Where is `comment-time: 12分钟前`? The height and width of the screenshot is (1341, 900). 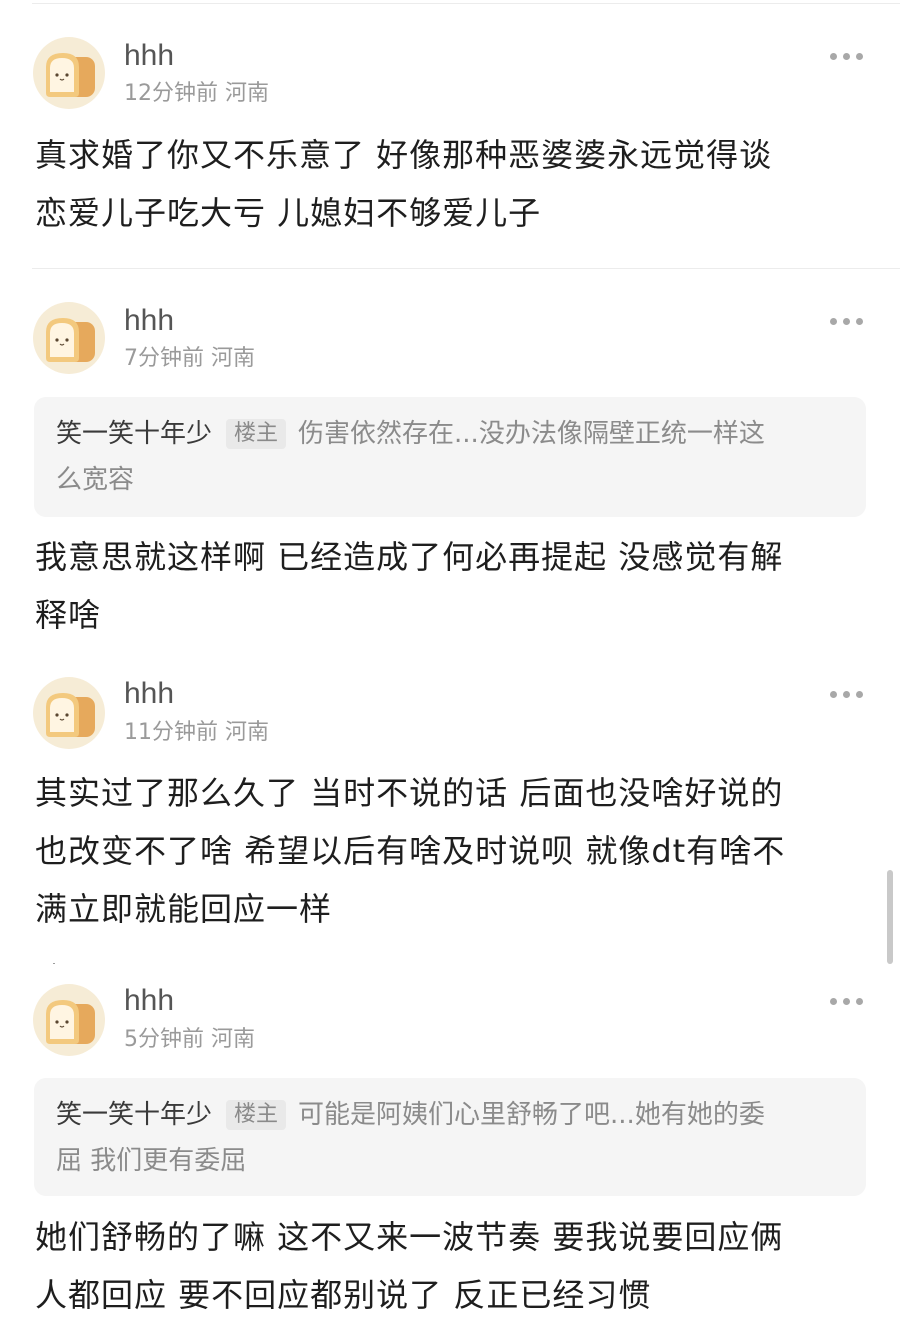 comment-time: 12分钟前 is located at coordinates (171, 93).